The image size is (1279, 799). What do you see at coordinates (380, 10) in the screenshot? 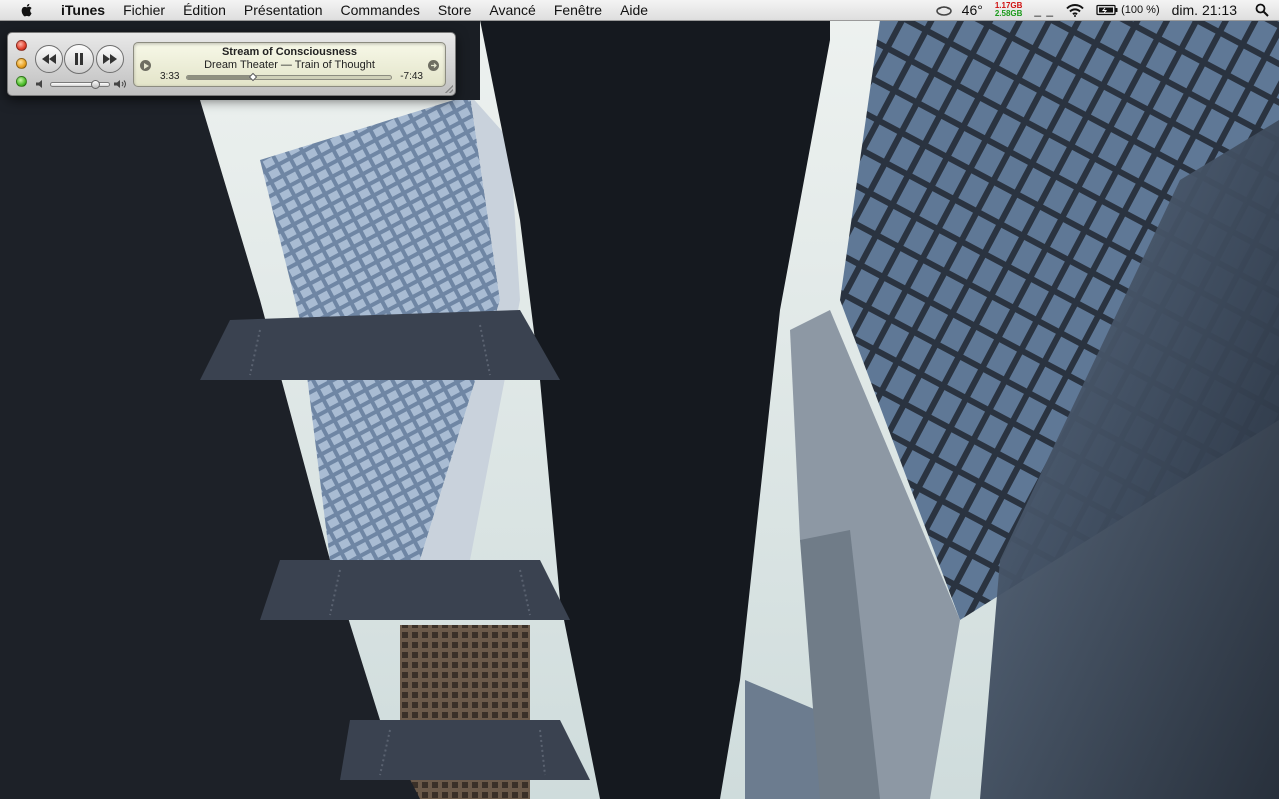
I see `menu-commandes: Commandes` at bounding box center [380, 10].